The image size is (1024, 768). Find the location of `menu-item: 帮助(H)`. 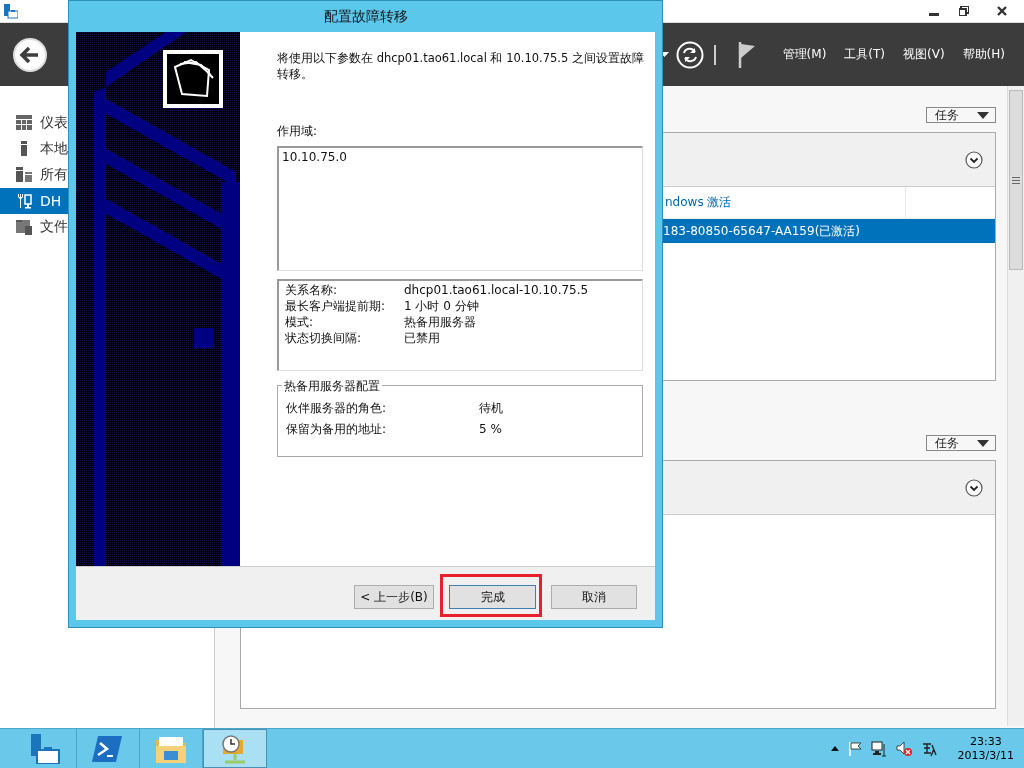

menu-item: 帮助(H) is located at coordinates (983, 54).